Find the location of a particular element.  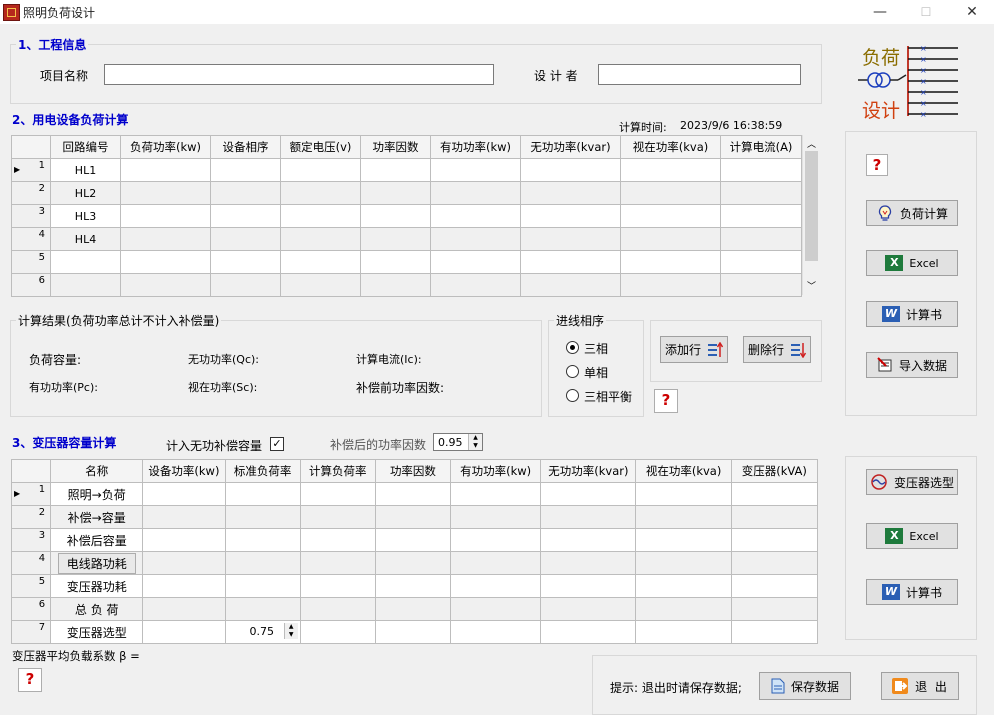

row-name-cell: 变压器功耗 is located at coordinates (97, 586).